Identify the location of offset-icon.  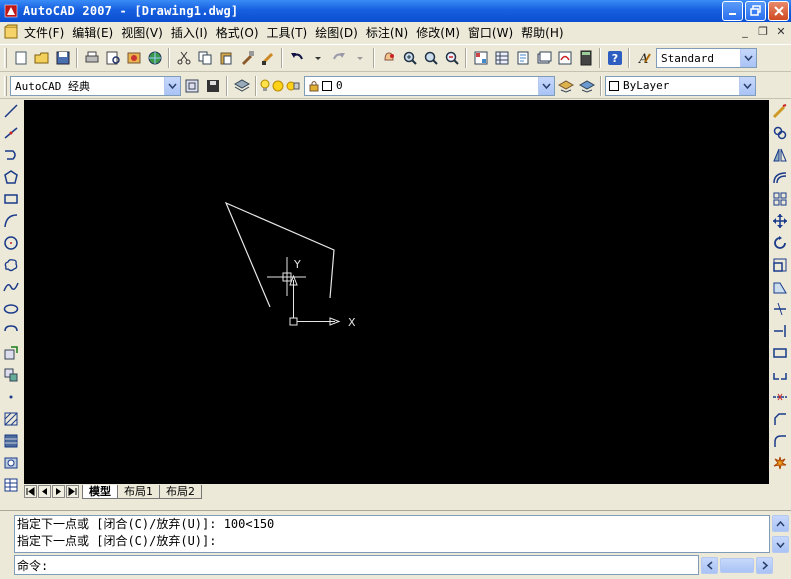
(780, 177).